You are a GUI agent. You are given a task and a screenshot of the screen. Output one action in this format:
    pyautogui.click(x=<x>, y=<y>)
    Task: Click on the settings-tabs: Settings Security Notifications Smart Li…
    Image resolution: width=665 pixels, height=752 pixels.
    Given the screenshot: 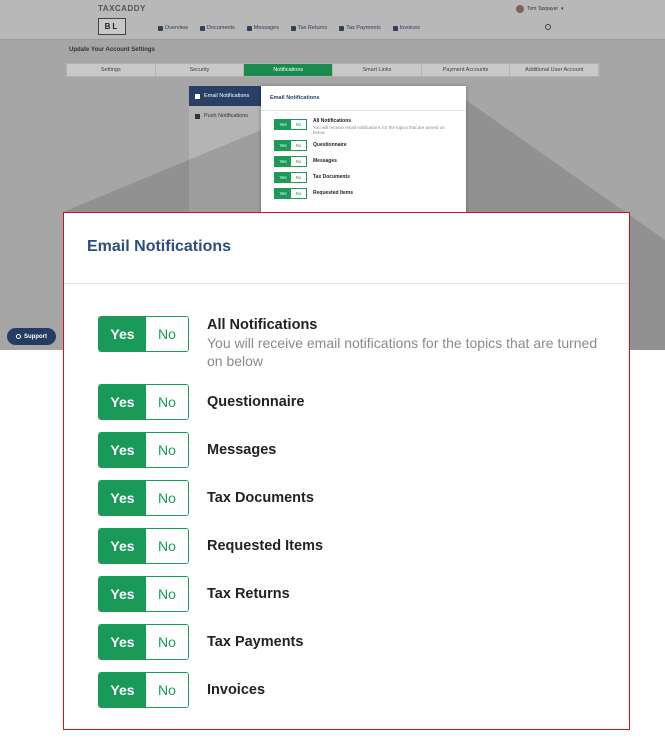 What is the action you would take?
    pyautogui.click(x=333, y=70)
    